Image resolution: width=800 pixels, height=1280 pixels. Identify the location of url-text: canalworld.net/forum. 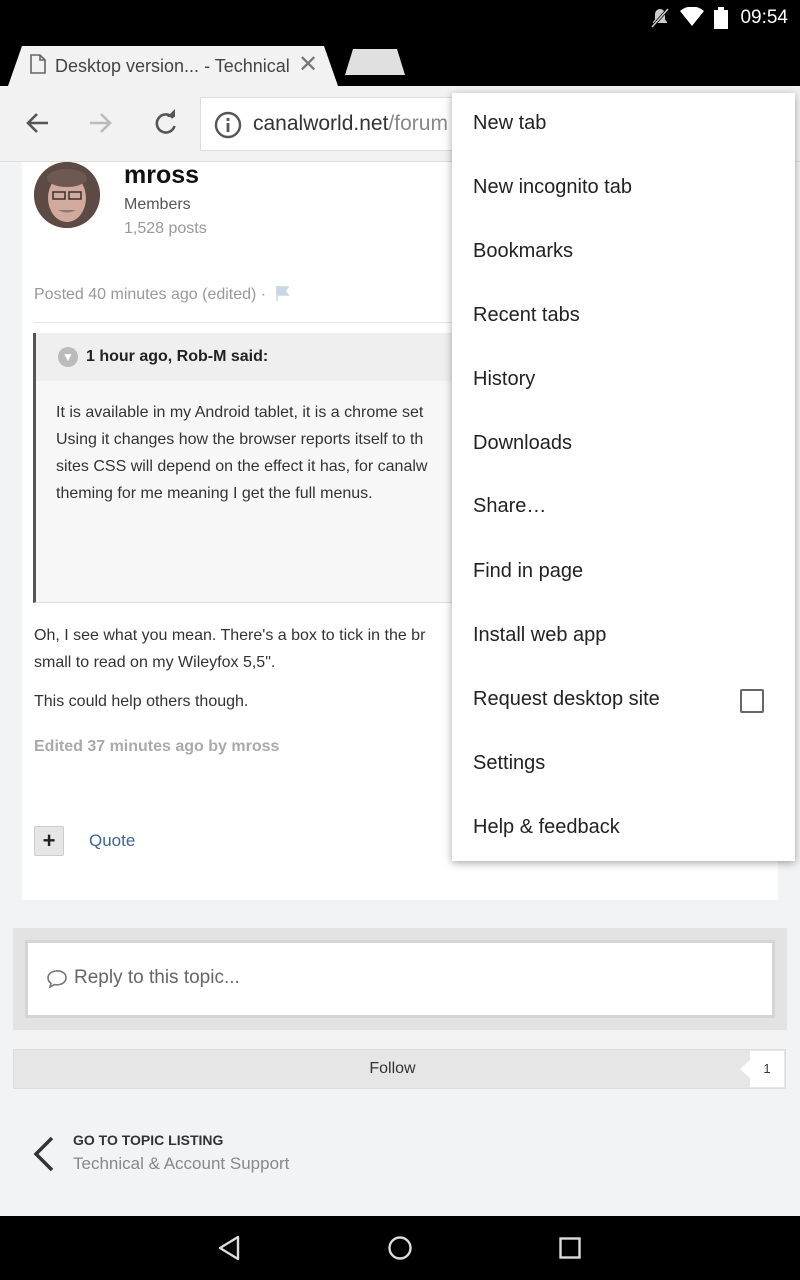
(350, 124).